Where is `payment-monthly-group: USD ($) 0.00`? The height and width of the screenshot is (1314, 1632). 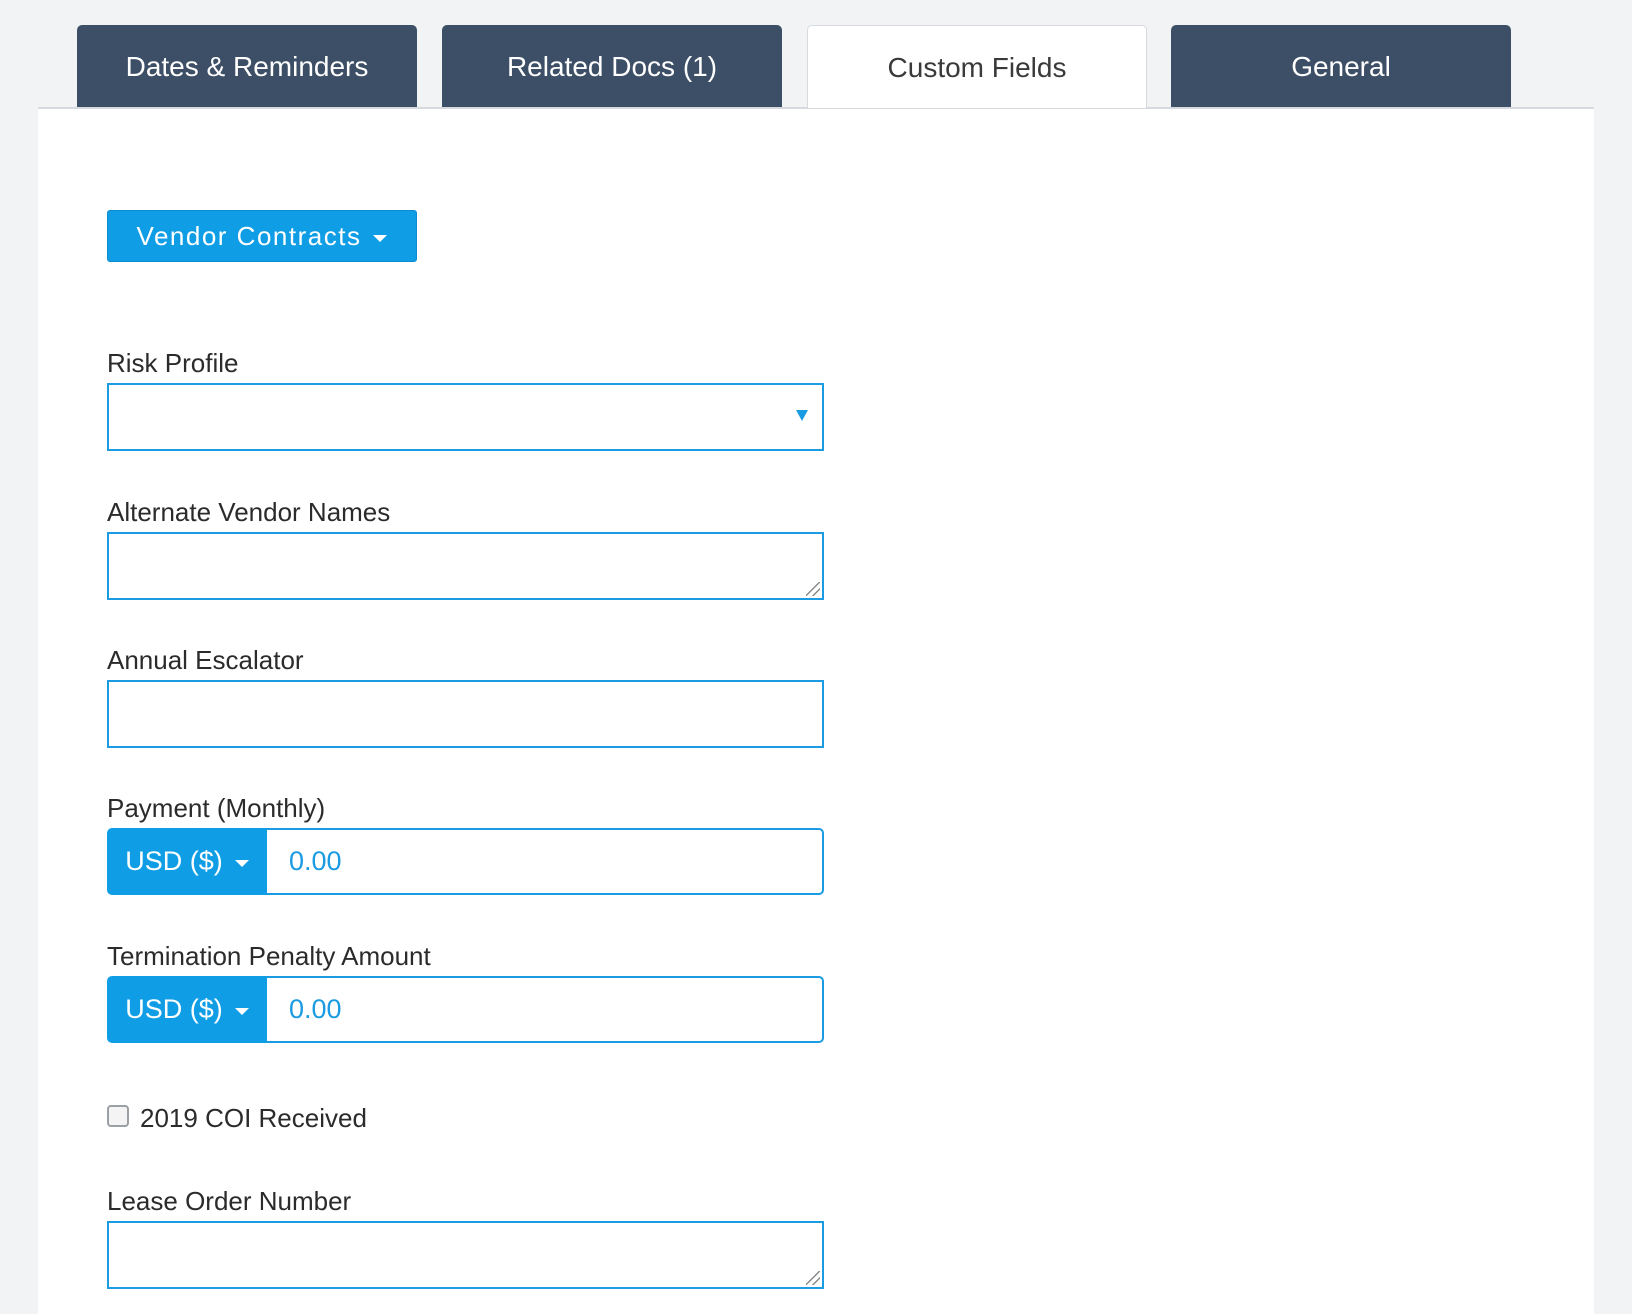 payment-monthly-group: USD ($) 0.00 is located at coordinates (465, 861).